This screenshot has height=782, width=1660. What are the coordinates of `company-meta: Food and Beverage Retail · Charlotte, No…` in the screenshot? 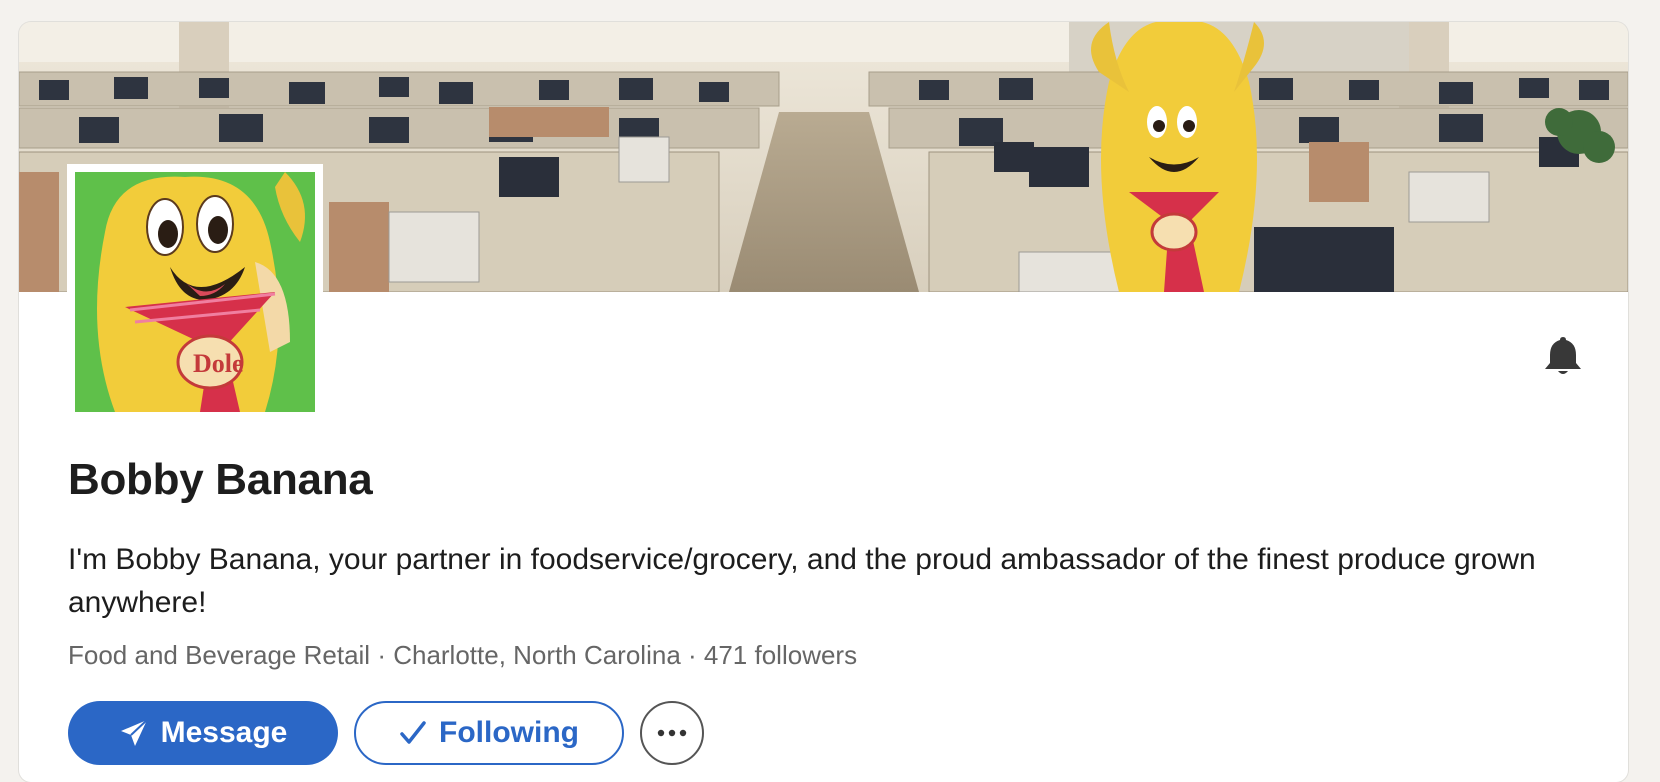 It's located at (462, 655).